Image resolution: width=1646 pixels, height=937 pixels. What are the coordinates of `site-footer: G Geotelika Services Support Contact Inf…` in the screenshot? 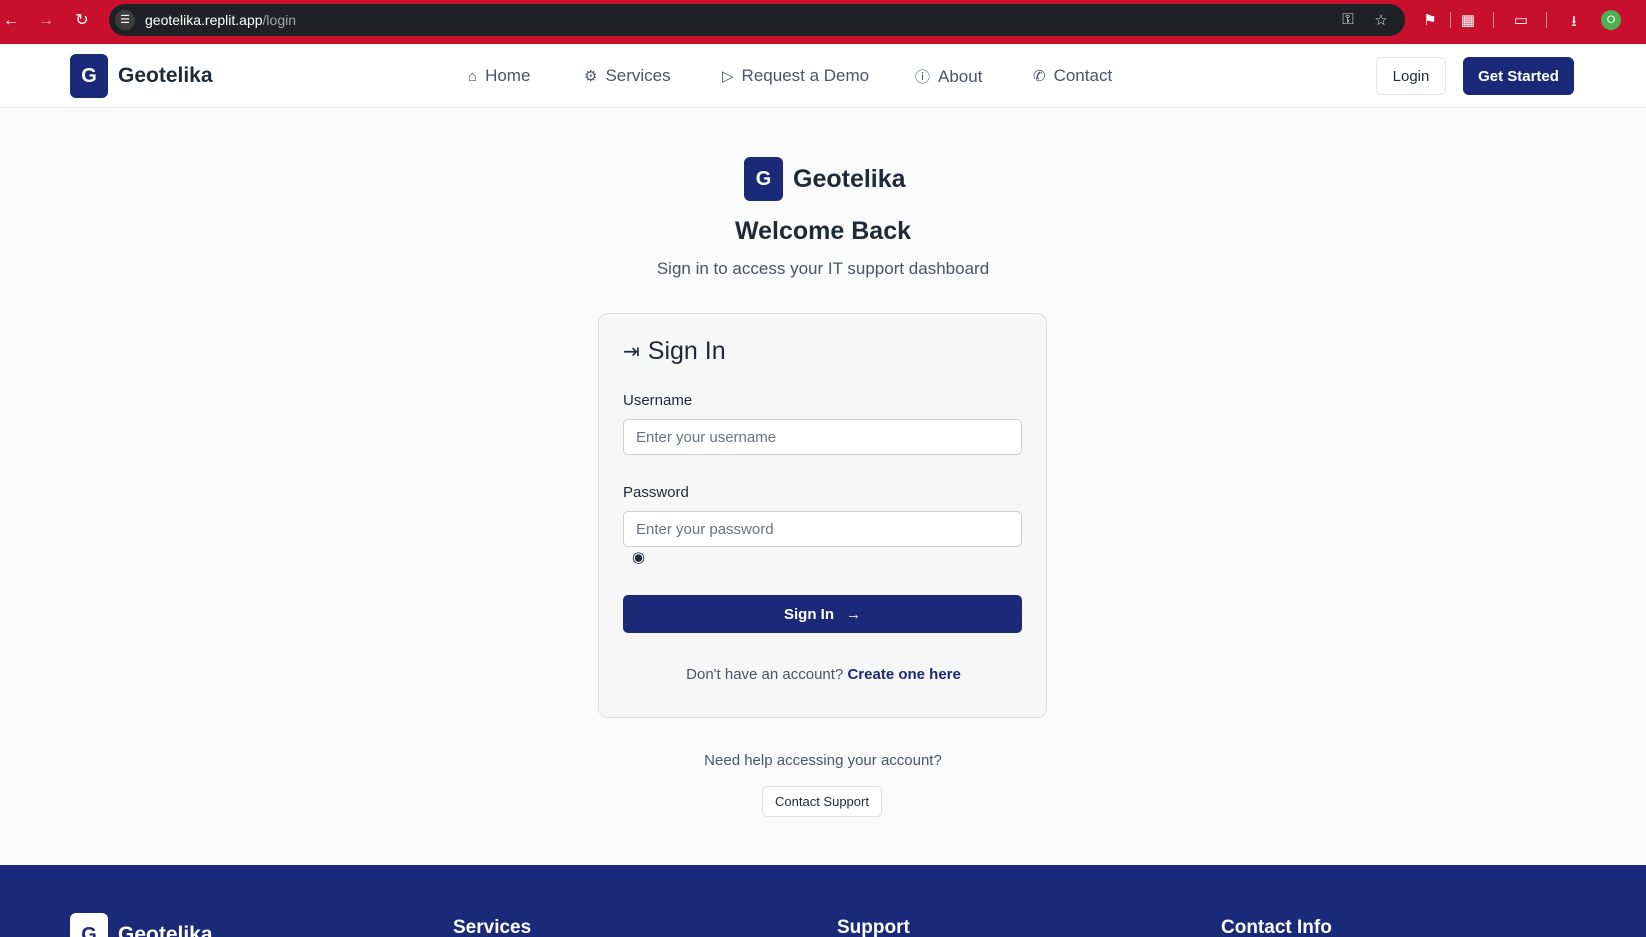 It's located at (823, 901).